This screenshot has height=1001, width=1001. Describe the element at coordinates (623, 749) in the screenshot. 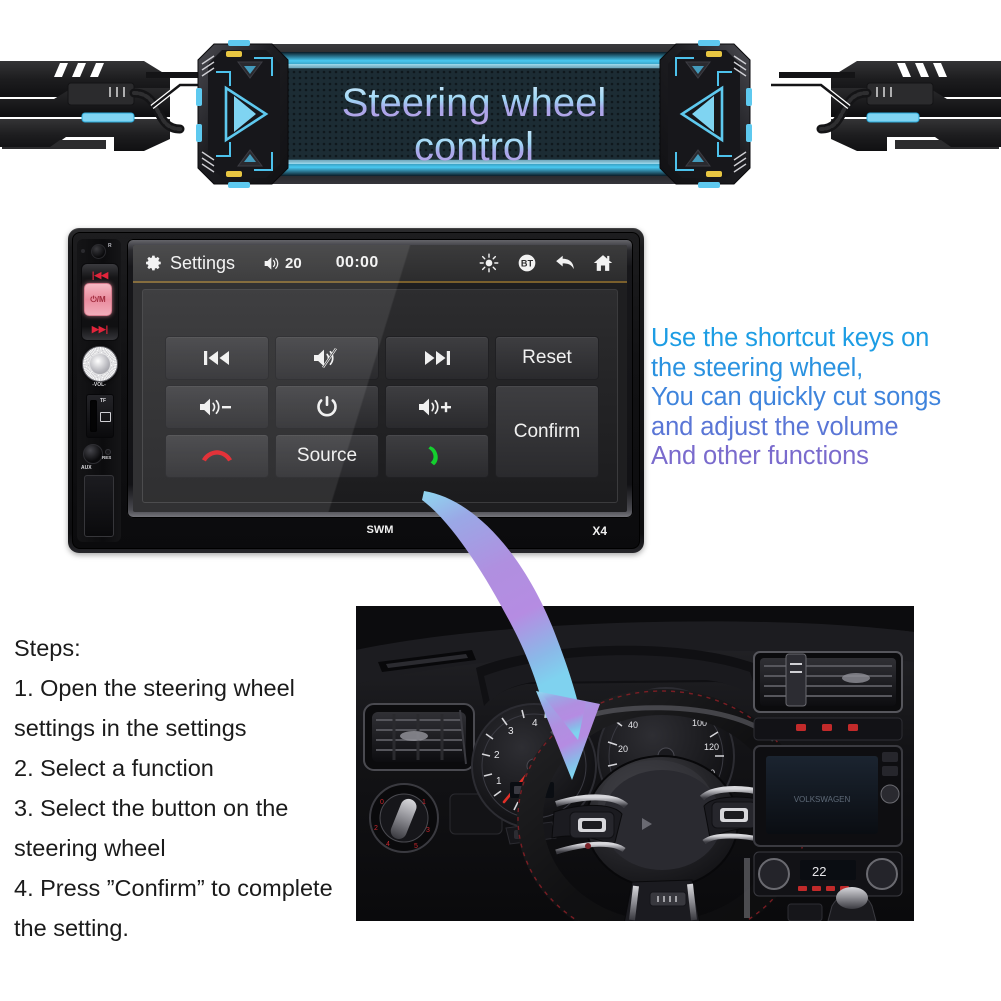

I see `svg-text: 20` at that location.